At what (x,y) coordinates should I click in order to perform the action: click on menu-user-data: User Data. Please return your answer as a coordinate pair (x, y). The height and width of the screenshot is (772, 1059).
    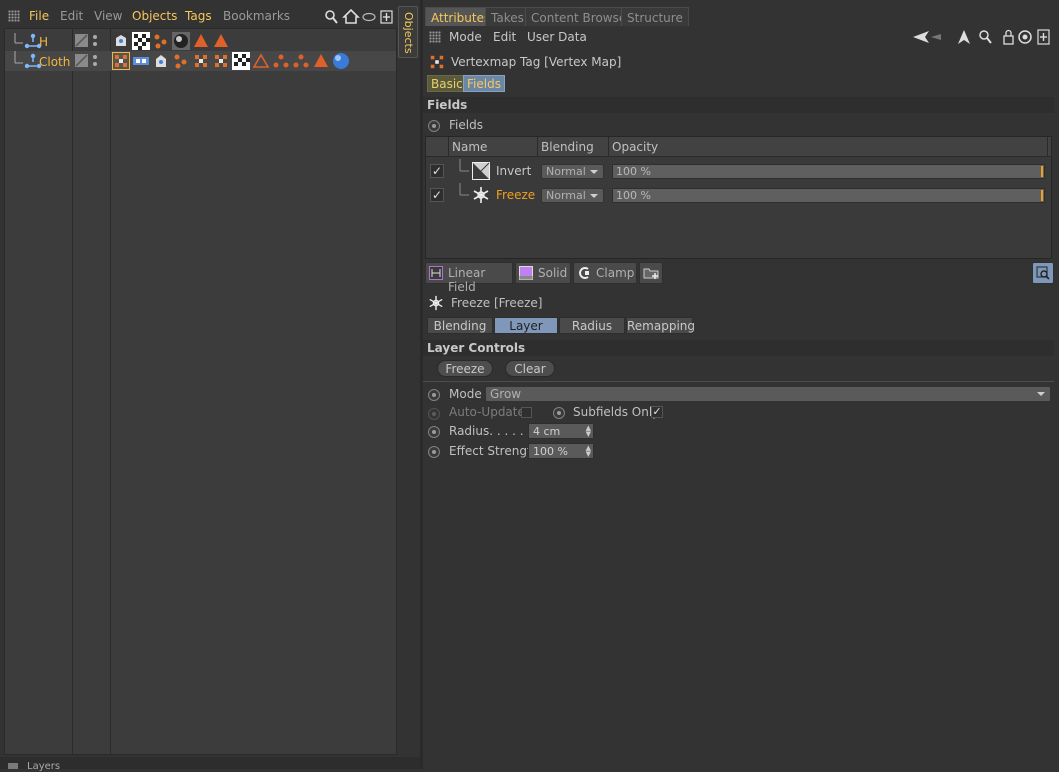
    Looking at the image, I should click on (557, 37).